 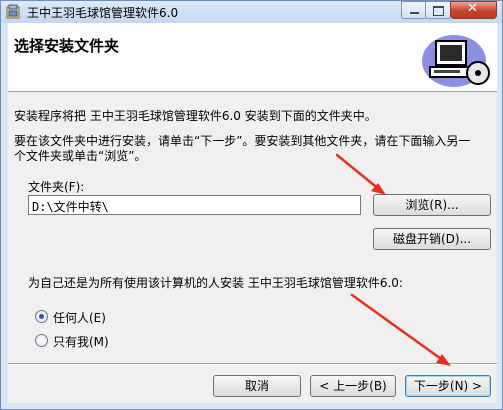 I want to click on folder-label: 文件夹(F):, so click(x=56, y=187).